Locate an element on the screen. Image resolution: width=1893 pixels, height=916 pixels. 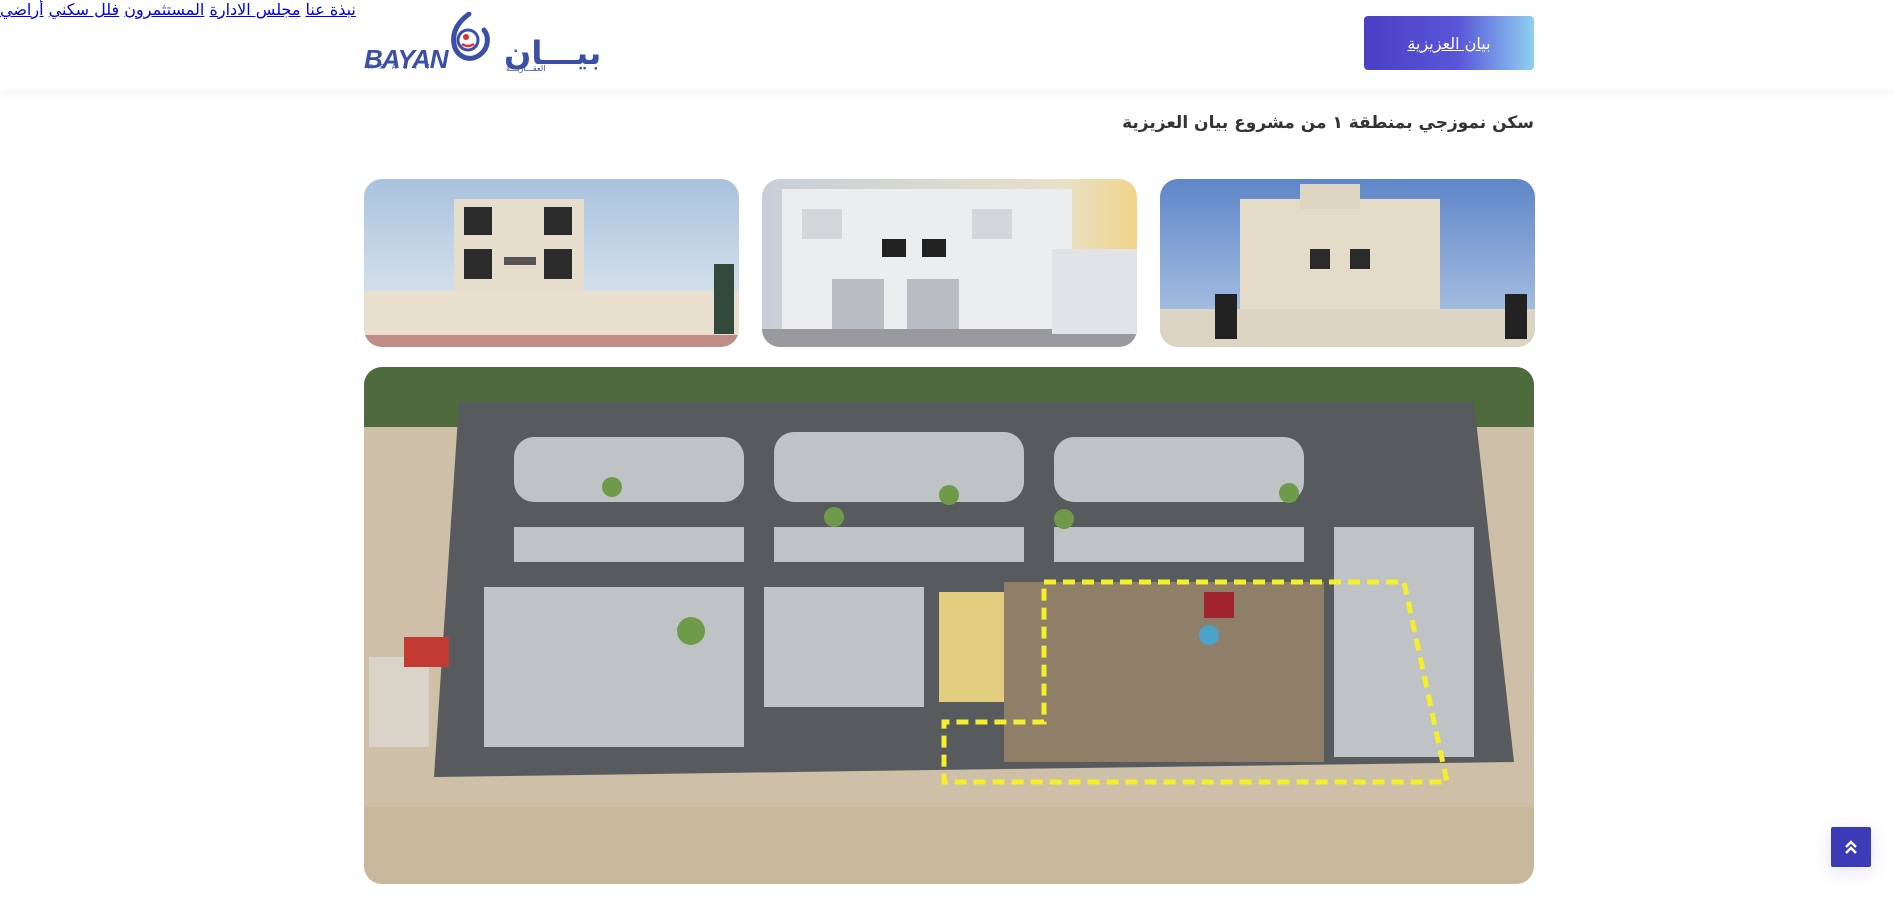
bayan-realty-logo: BAYAN REALTY بيـــان العقـــاريـــة is located at coordinates (482, 43).